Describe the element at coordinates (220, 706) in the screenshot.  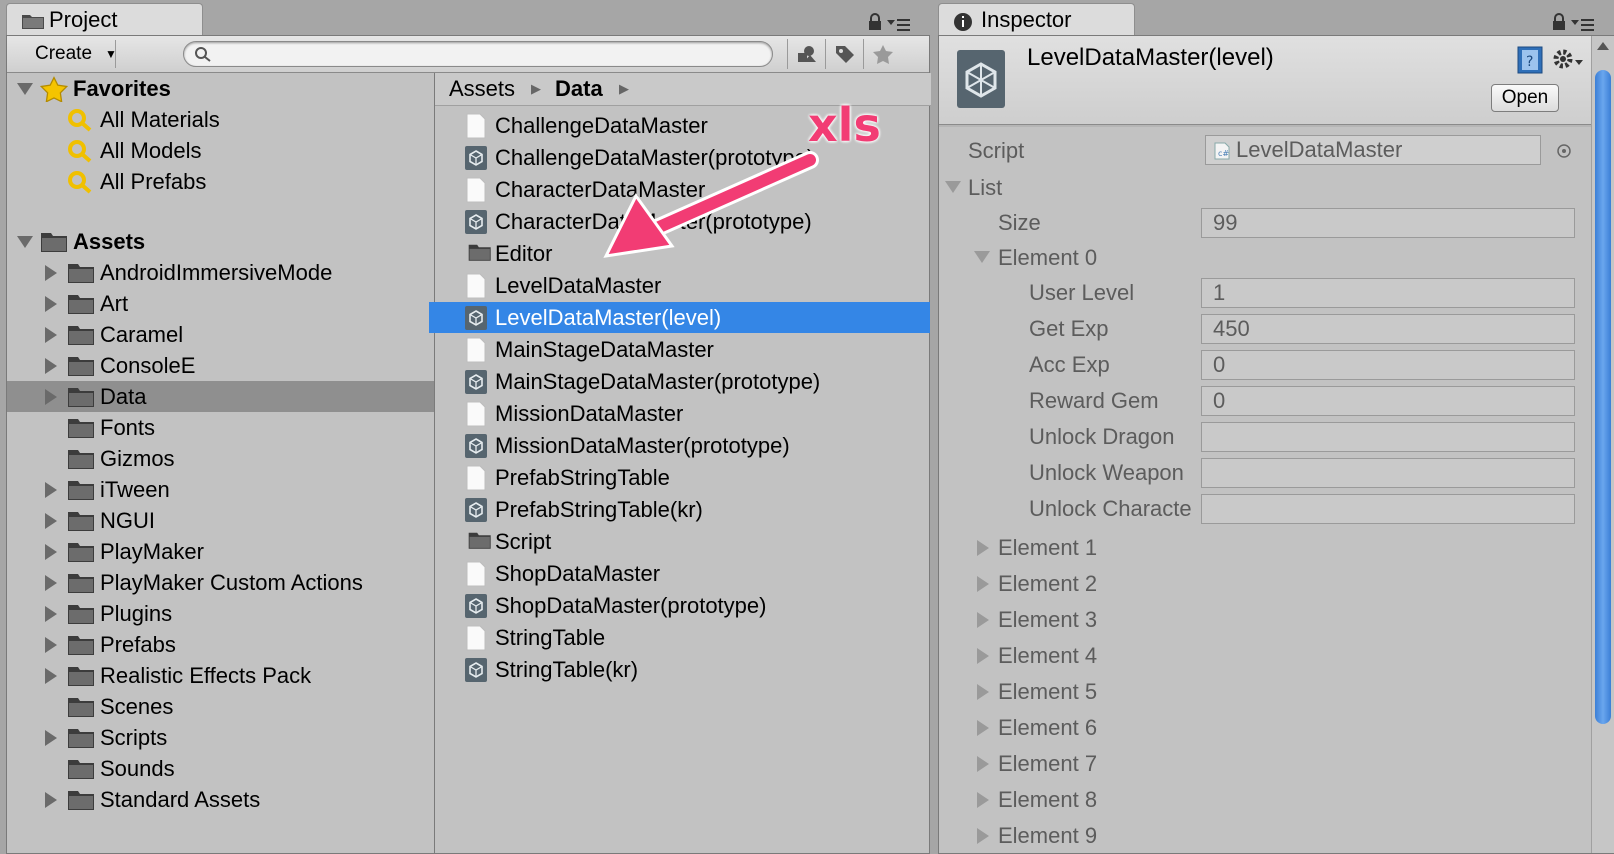
I see `folder-item: Scenes` at that location.